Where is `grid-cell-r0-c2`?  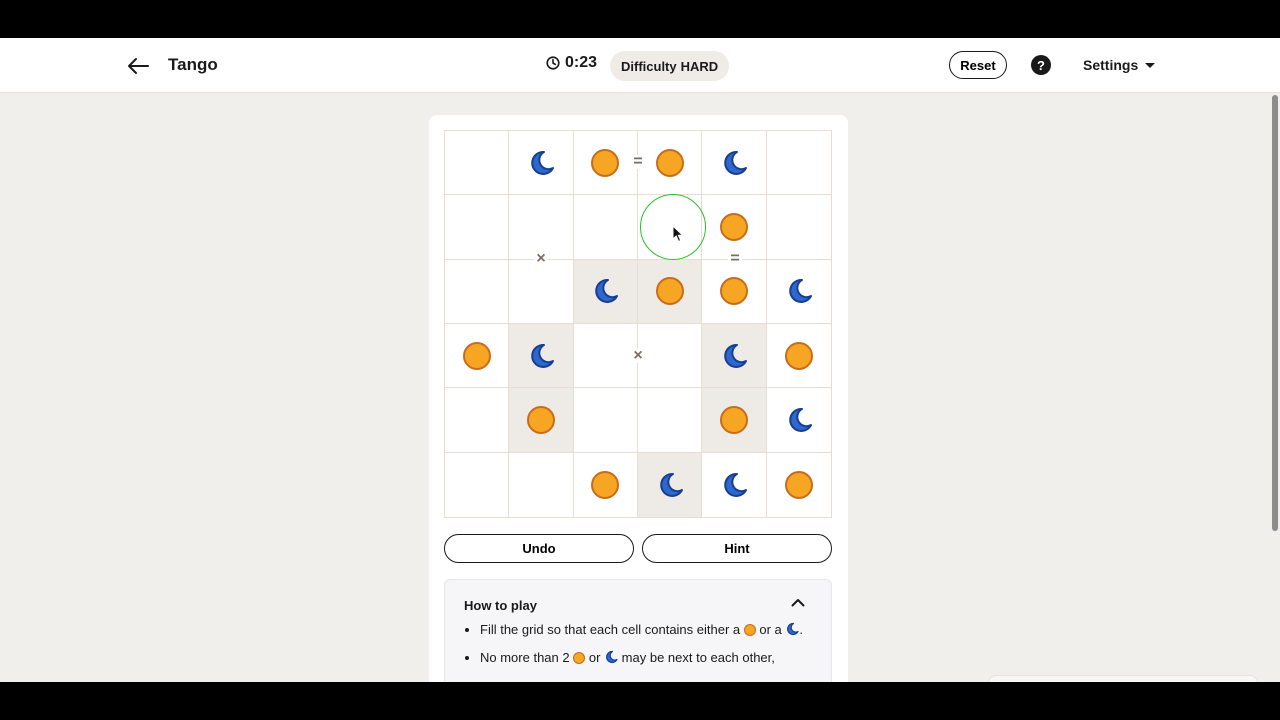 grid-cell-r0-c2 is located at coordinates (605, 163).